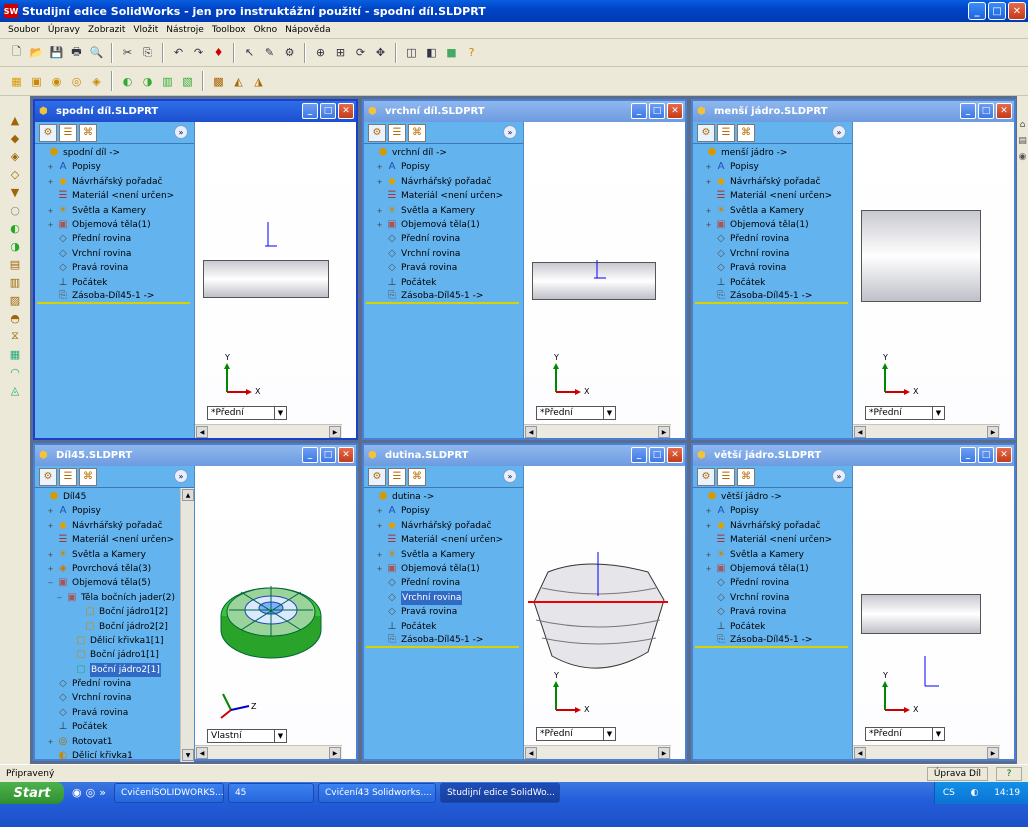 The height and width of the screenshot is (827, 1028). I want to click on property-manager-tab-icon: ☰, so click(726, 132).